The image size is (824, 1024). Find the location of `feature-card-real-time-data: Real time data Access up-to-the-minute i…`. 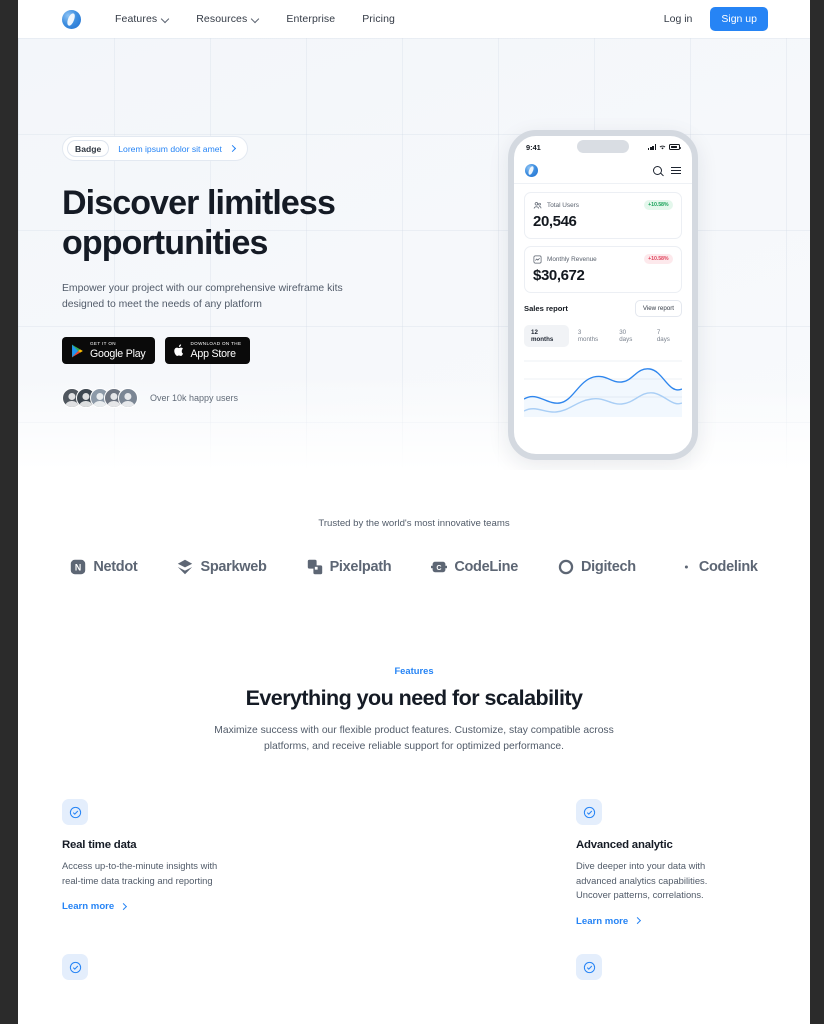

feature-card-real-time-data: Real time data Access up-to-the-minute i… is located at coordinates (142, 855).